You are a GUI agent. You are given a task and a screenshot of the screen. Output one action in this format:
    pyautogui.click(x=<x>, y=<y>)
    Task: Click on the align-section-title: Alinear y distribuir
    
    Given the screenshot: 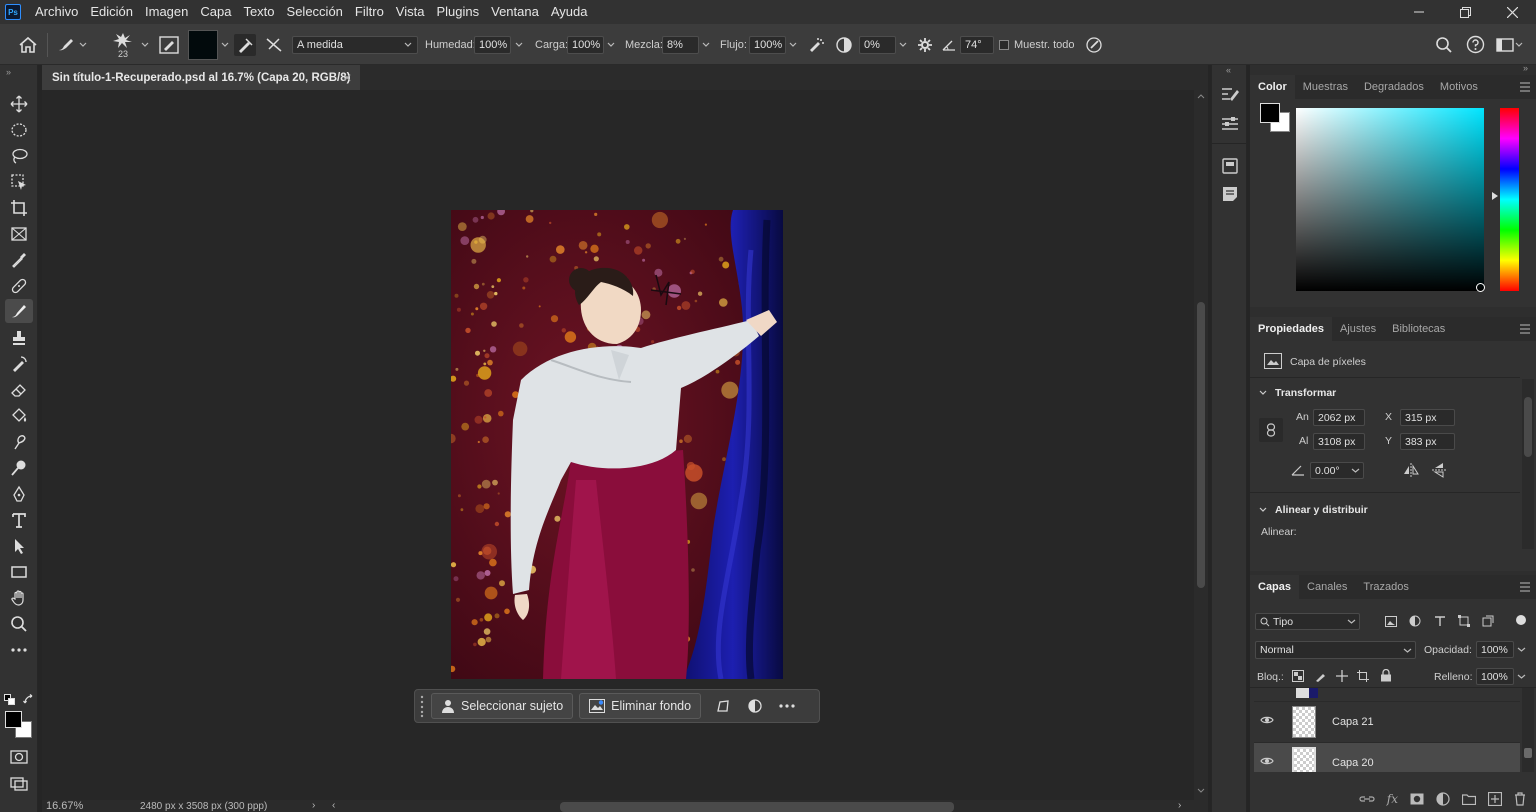 What is the action you would take?
    pyautogui.click(x=1321, y=510)
    